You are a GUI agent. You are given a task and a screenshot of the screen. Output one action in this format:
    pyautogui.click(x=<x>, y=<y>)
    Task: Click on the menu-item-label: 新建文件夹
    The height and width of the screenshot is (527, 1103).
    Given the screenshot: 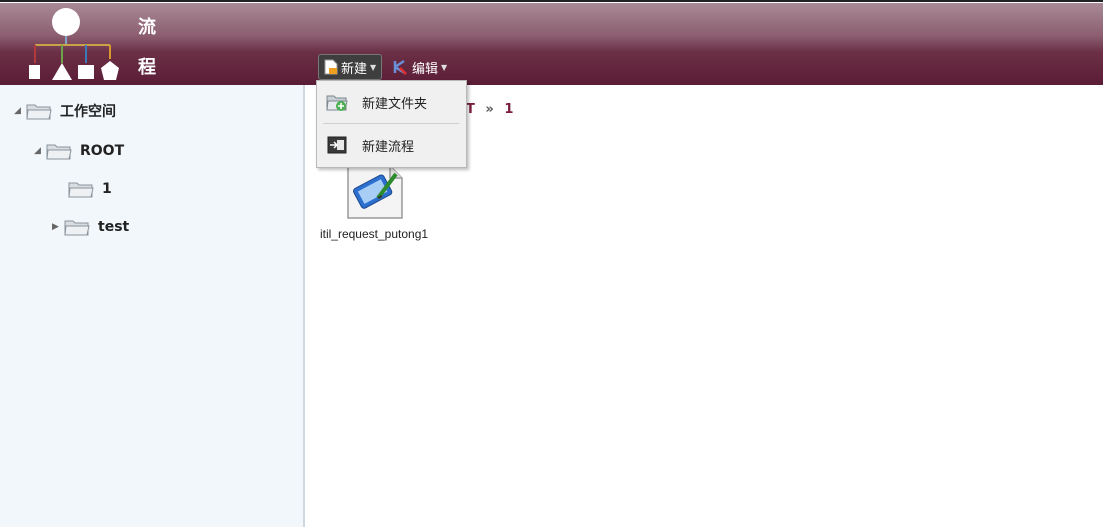 What is the action you would take?
    pyautogui.click(x=395, y=104)
    